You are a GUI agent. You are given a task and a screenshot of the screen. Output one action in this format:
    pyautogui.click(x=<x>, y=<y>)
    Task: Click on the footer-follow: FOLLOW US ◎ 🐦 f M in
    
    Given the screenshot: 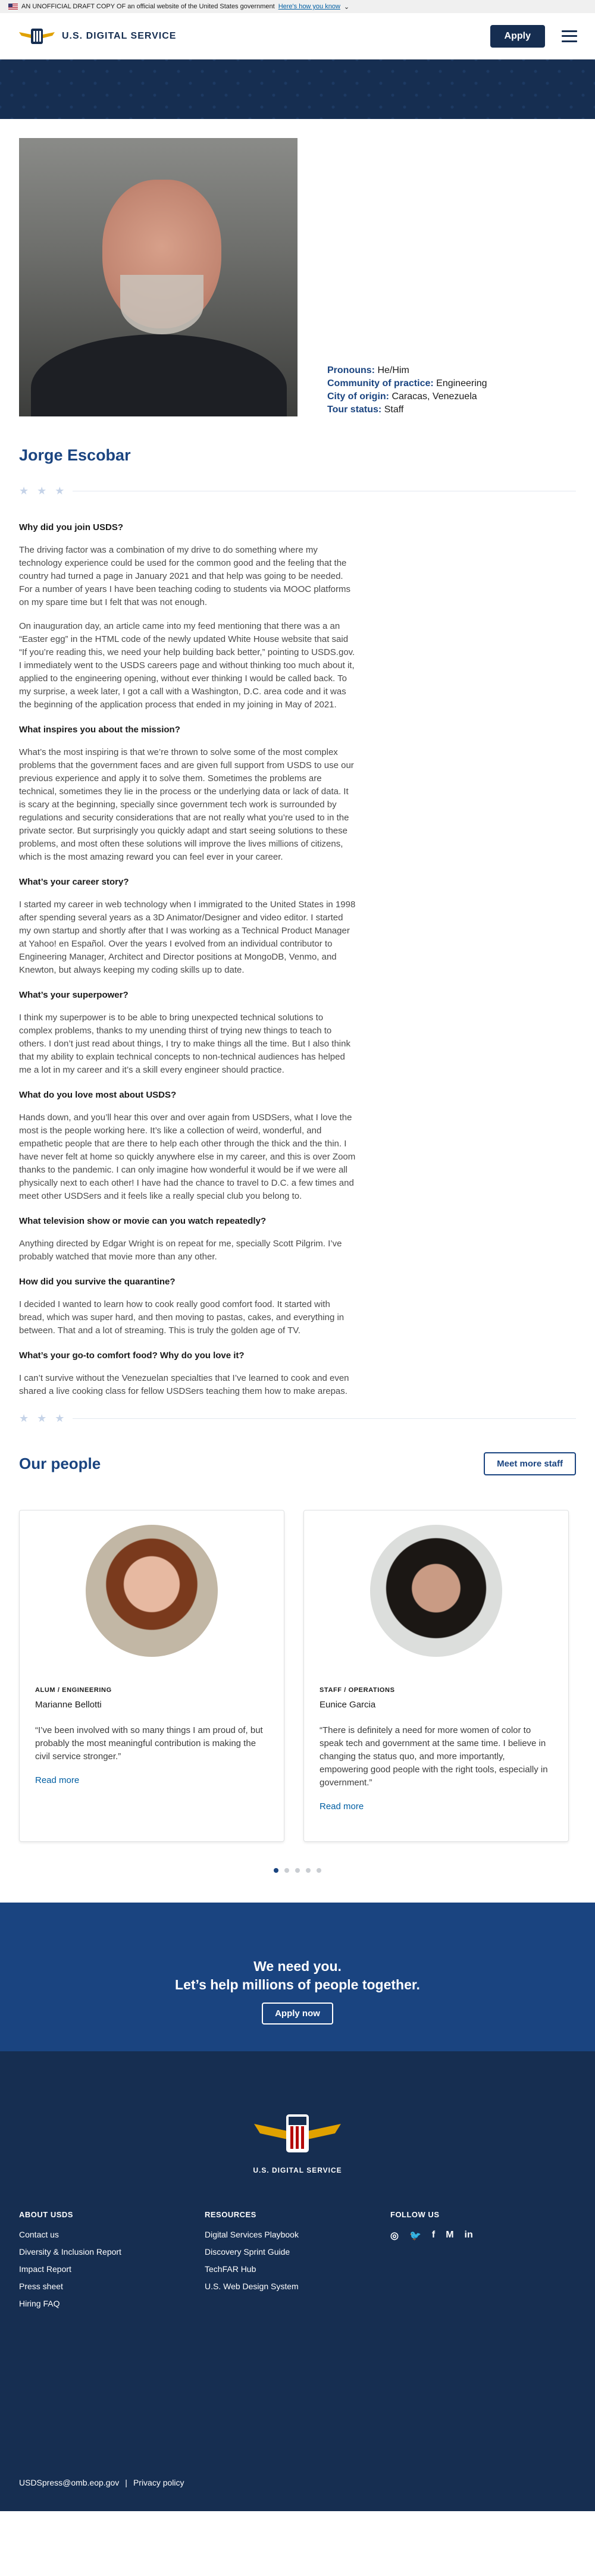 What is the action you would take?
    pyautogui.click(x=483, y=2263)
    